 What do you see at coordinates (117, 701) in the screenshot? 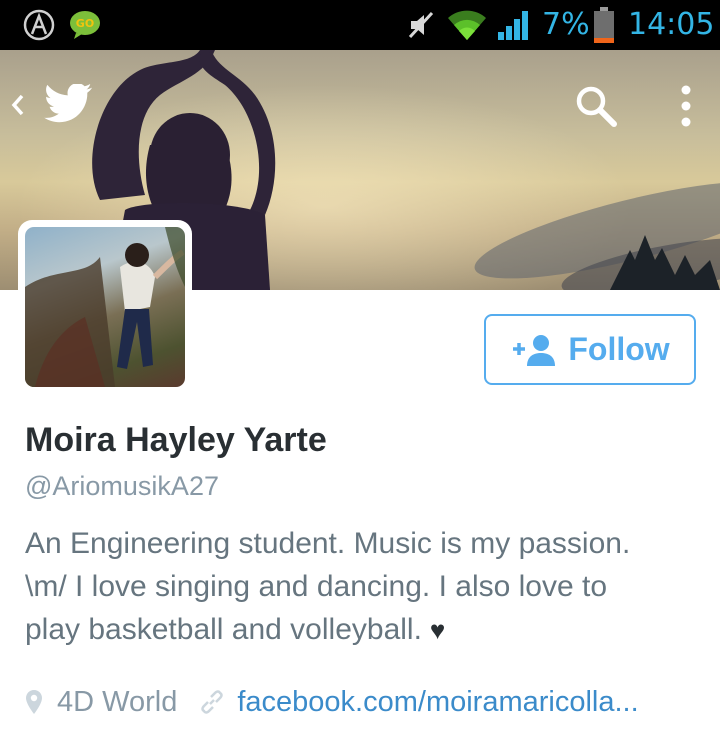
I see `profile-location: 4D World` at bounding box center [117, 701].